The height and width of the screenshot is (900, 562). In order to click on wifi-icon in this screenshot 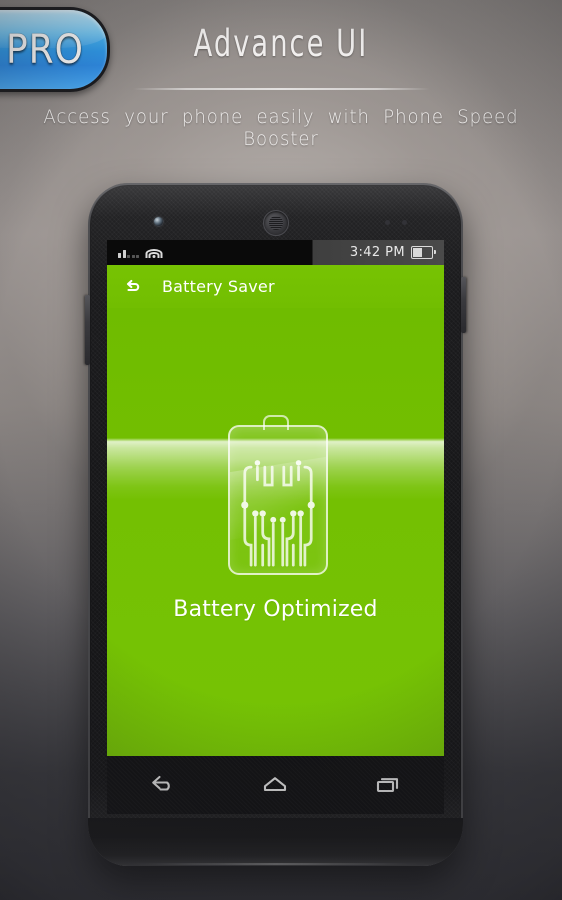, I will do `click(153, 252)`.